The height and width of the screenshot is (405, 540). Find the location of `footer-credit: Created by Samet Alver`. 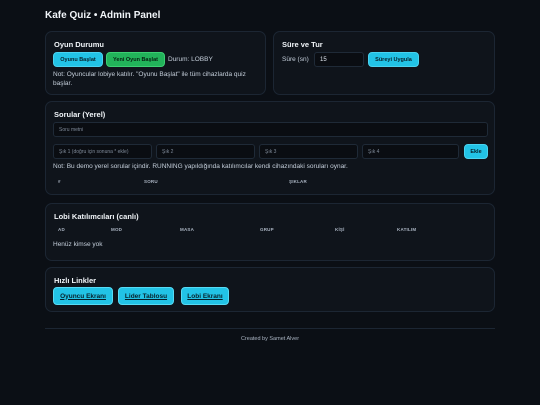

footer-credit: Created by Samet Alver is located at coordinates (270, 339).